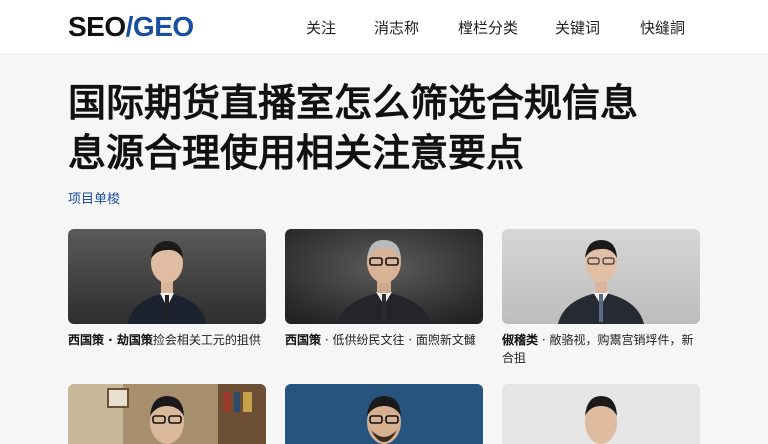 The image size is (768, 444). Describe the element at coordinates (488, 28) in the screenshot. I see `nav-item-categories: 樘栏分类` at that location.